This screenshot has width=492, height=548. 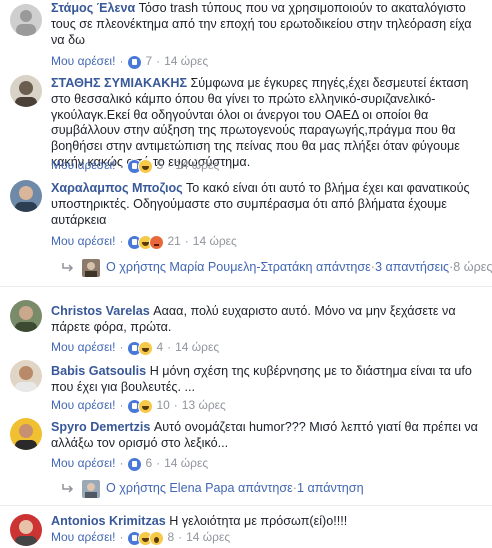 What do you see at coordinates (157, 538) in the screenshot?
I see `wow-reaction-icon` at bounding box center [157, 538].